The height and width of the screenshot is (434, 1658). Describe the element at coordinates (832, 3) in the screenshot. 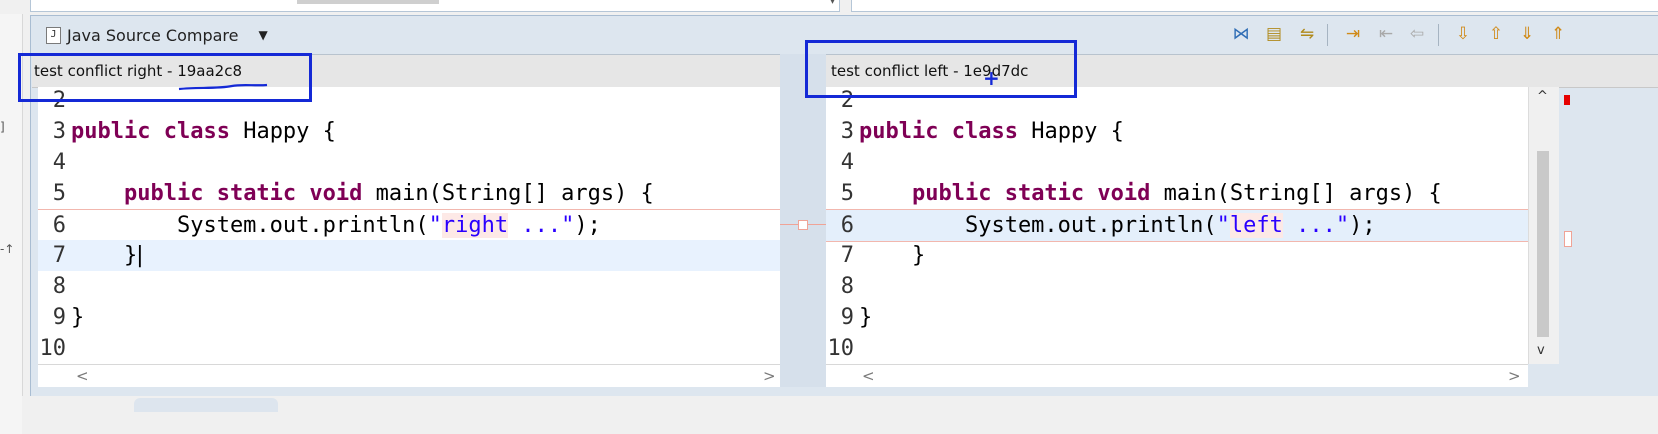

I see `top-scroll-down-icon: ▾` at that location.